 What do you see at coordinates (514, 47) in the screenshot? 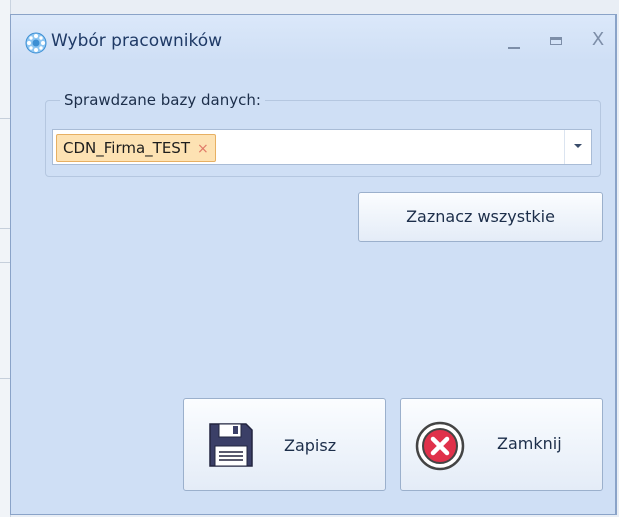
I see `minimize-icon` at bounding box center [514, 47].